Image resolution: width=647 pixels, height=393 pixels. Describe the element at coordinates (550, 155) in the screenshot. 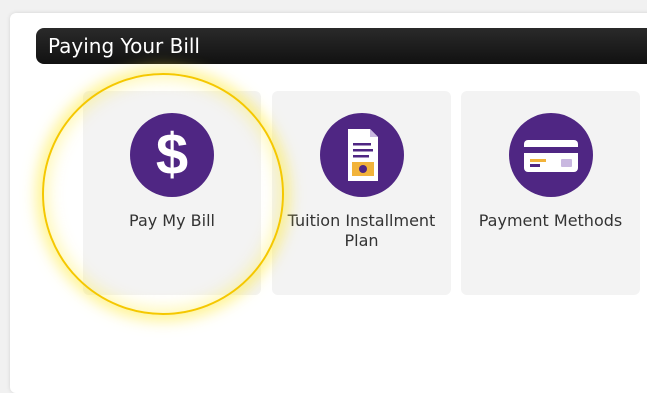

I see `credit-card-icon` at that location.